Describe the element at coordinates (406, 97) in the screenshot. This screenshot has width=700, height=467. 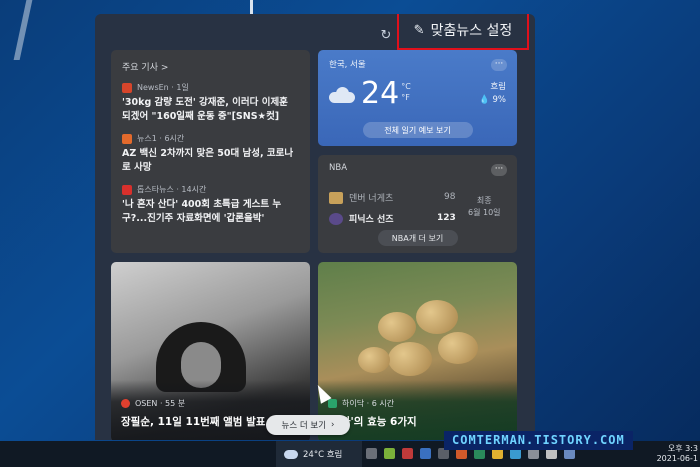
I see `unit-fahrenheit: °F` at that location.